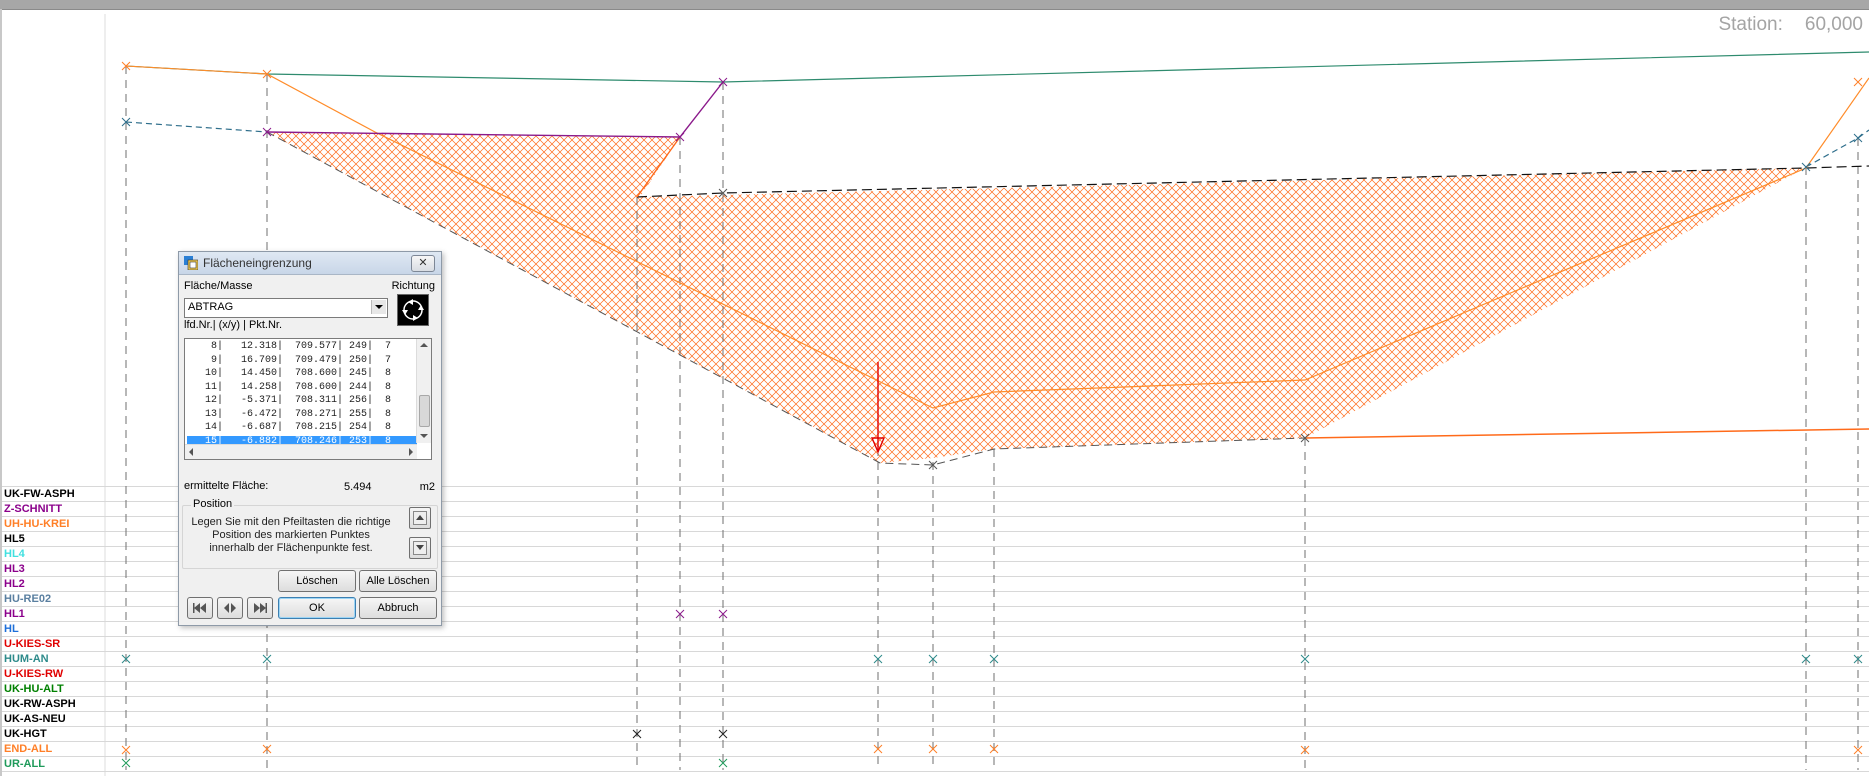 The image size is (1869, 776). I want to click on area-type-value: ABTRAG, so click(211, 307).